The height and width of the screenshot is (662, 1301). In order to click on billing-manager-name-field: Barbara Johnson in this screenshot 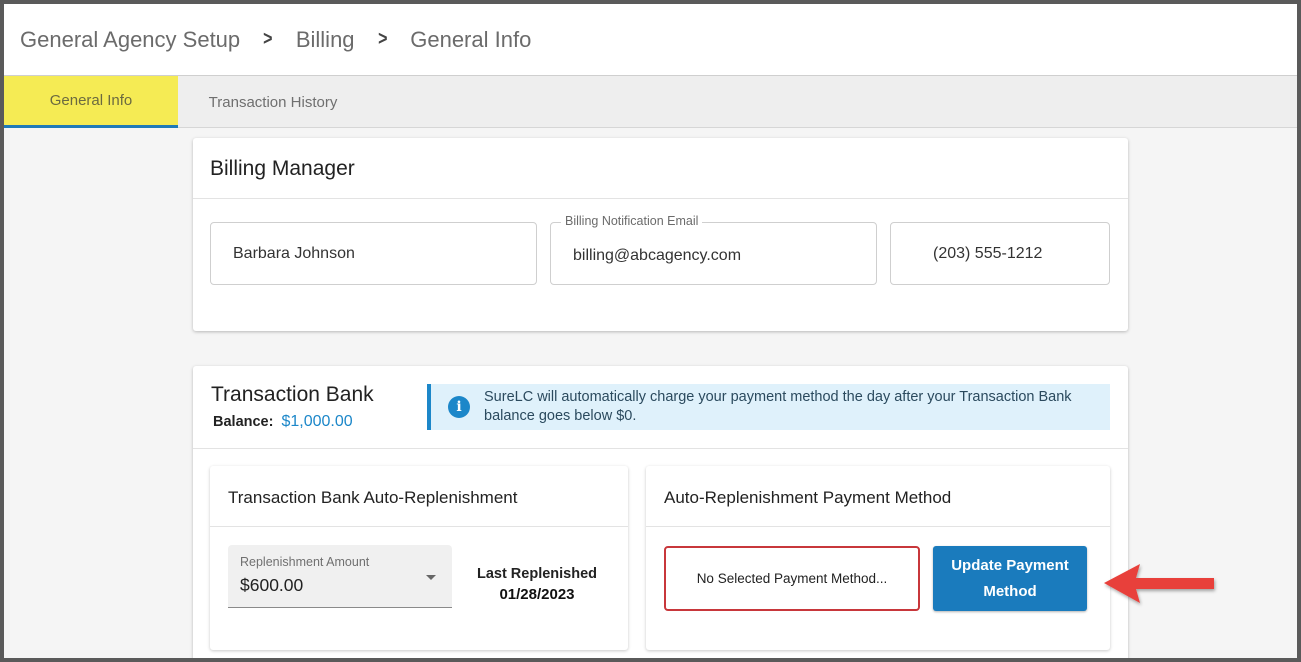, I will do `click(373, 253)`.